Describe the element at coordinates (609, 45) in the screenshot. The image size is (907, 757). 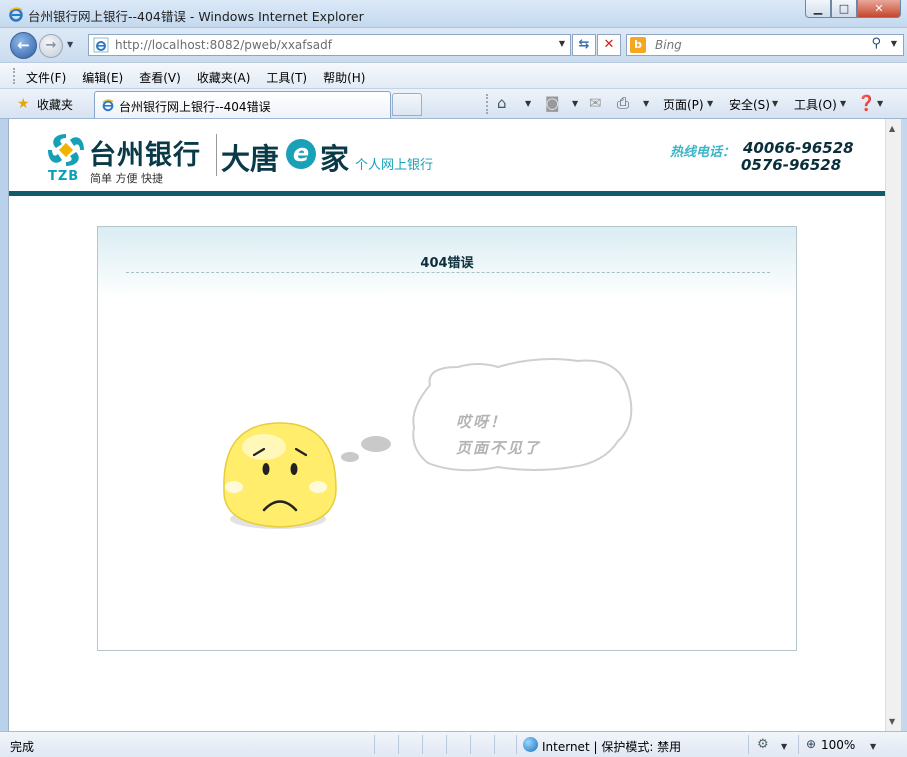
I see `stop-button: ✕` at that location.